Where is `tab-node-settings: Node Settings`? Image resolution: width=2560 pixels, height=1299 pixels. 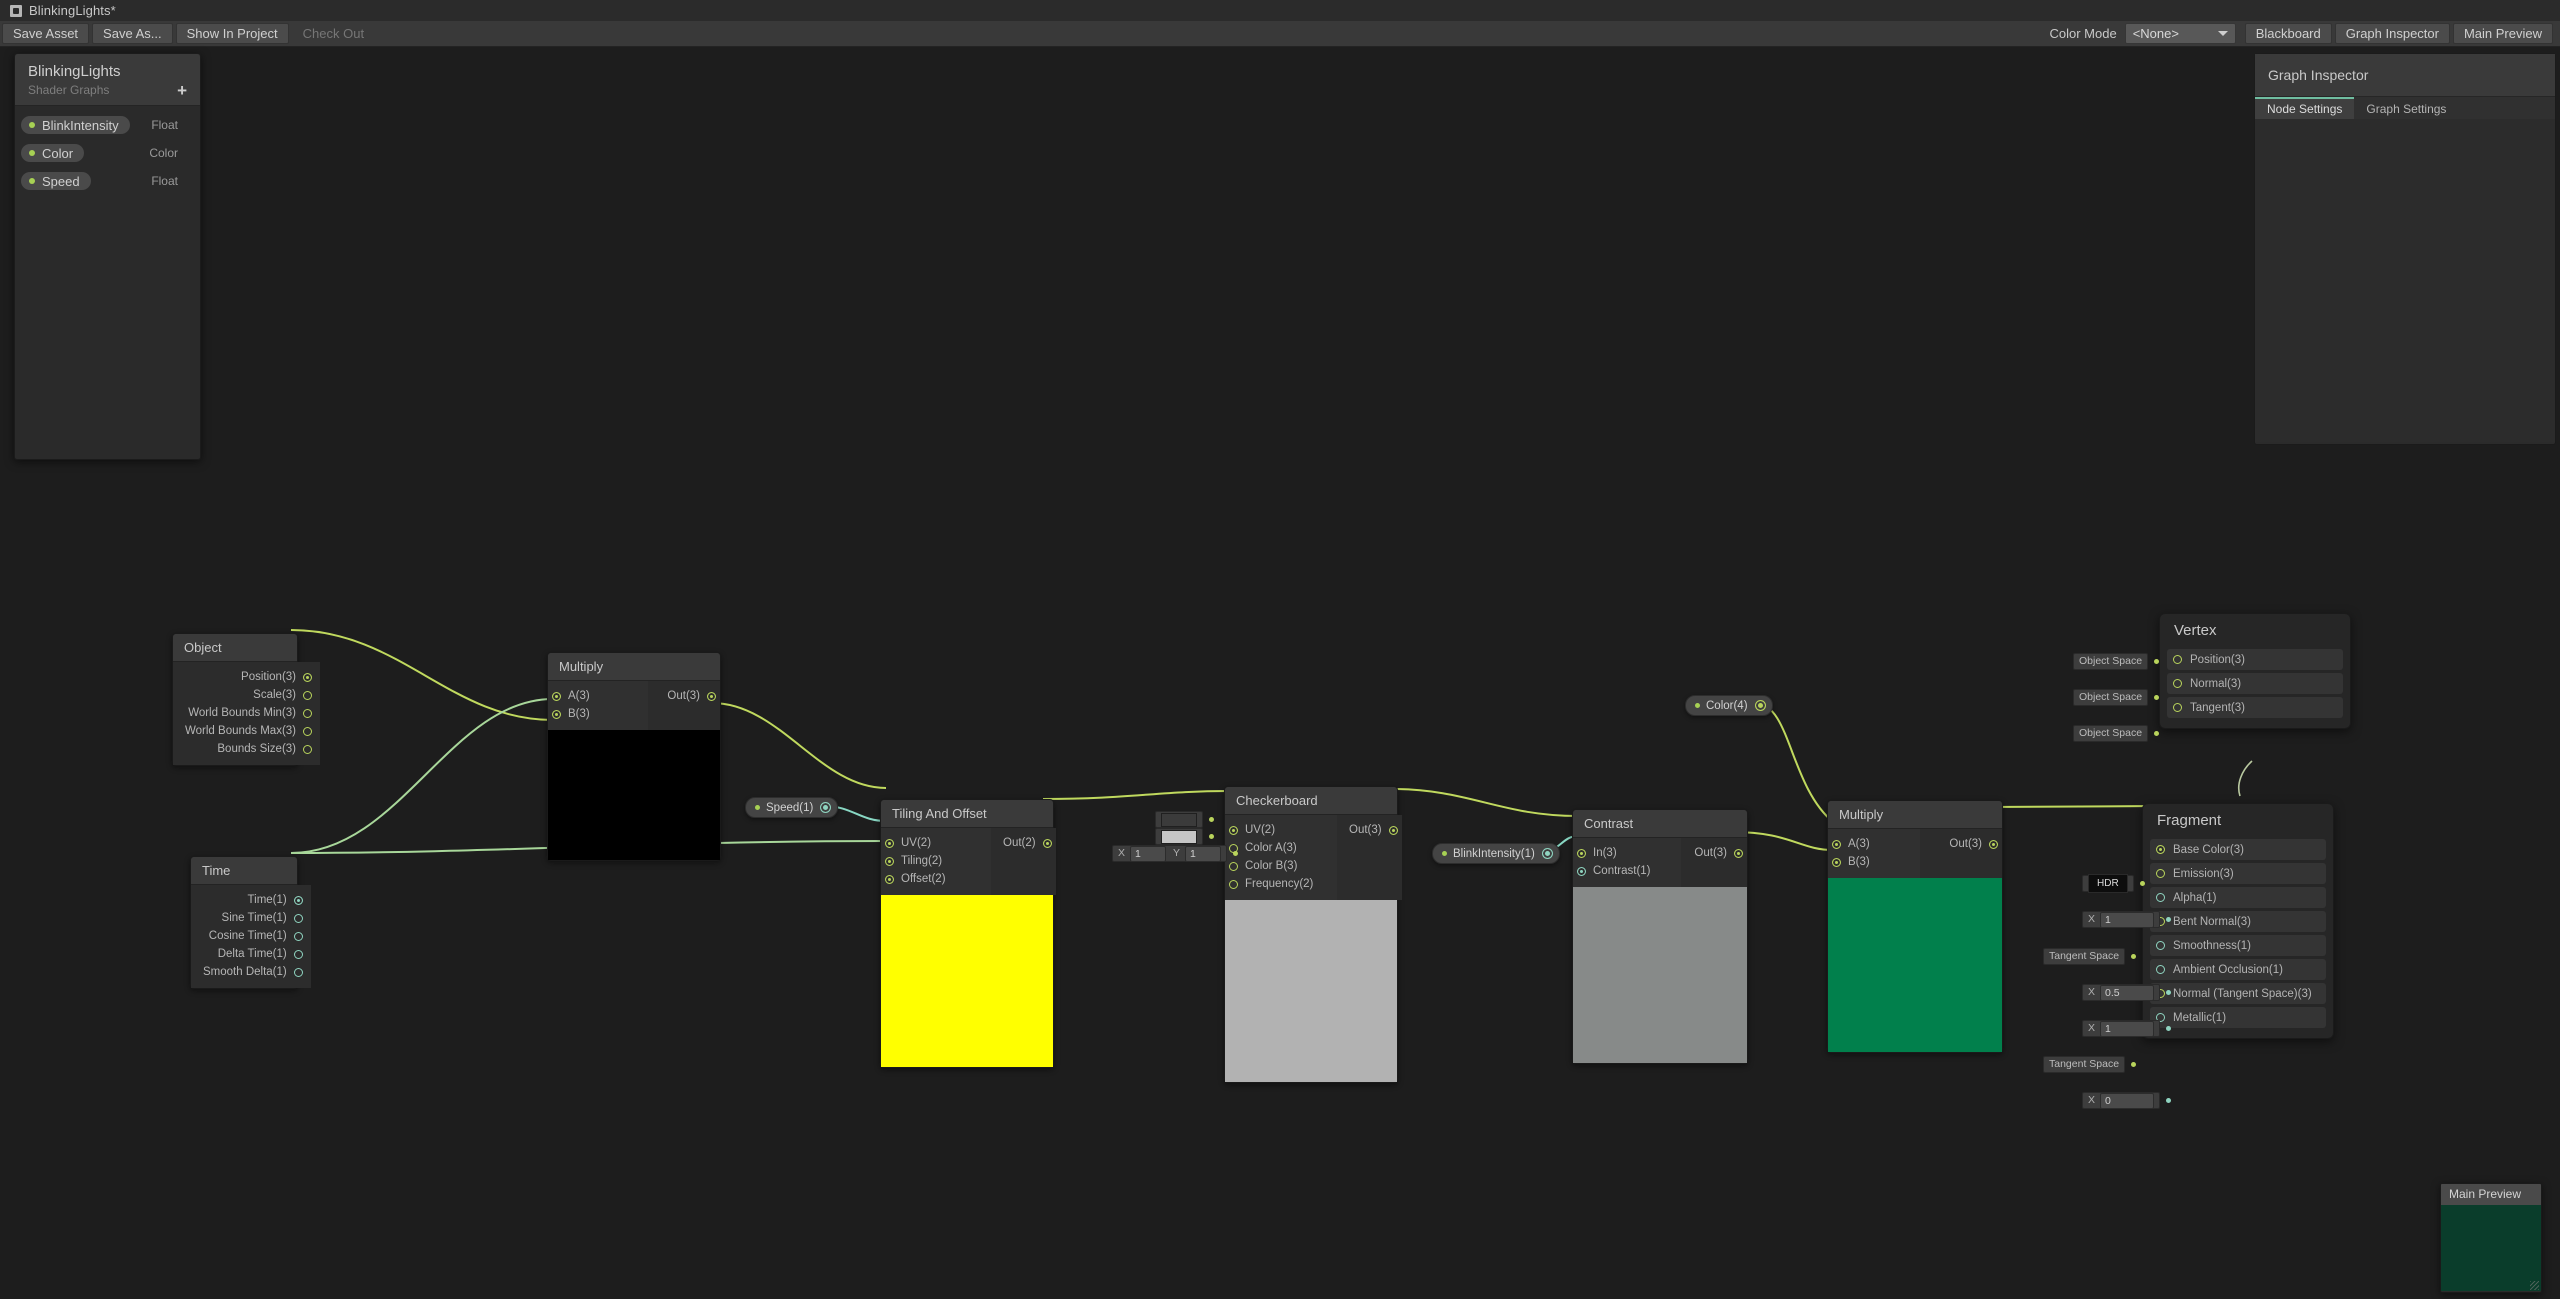 tab-node-settings: Node Settings is located at coordinates (2305, 108).